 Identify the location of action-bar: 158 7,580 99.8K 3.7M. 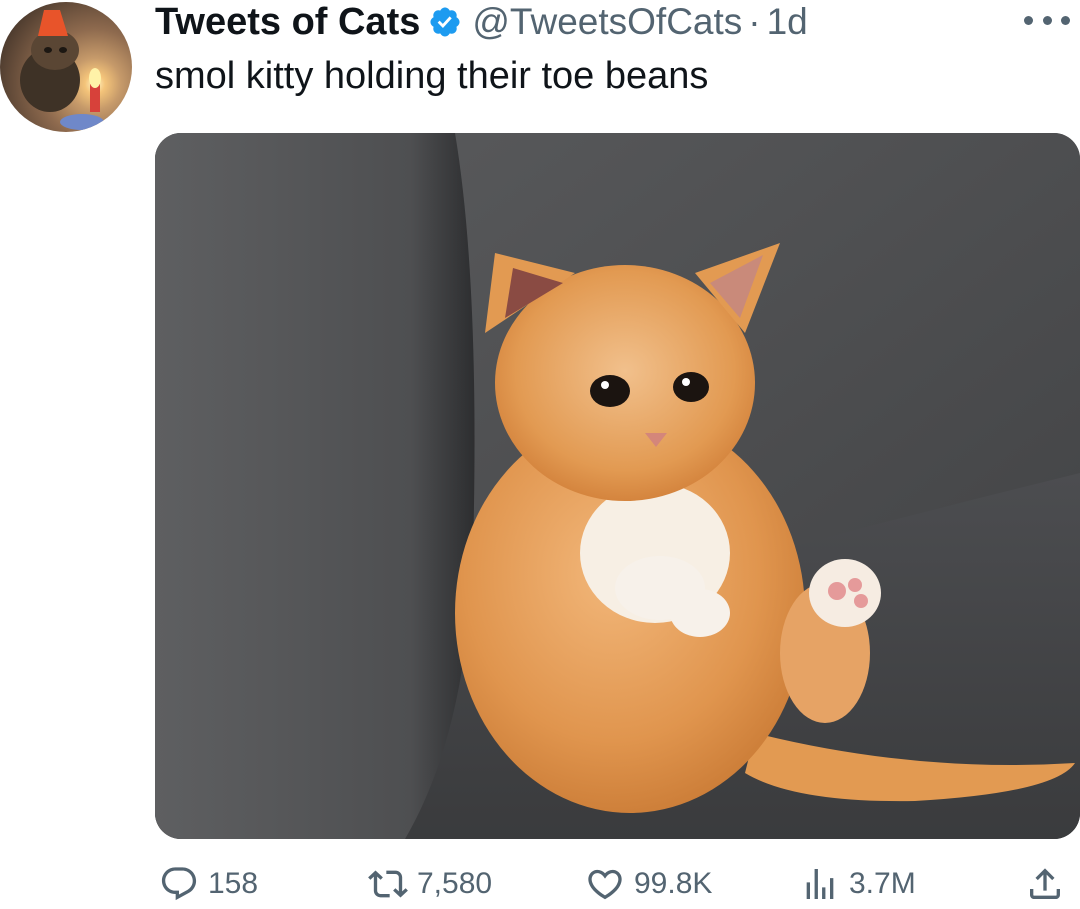
(617, 884).